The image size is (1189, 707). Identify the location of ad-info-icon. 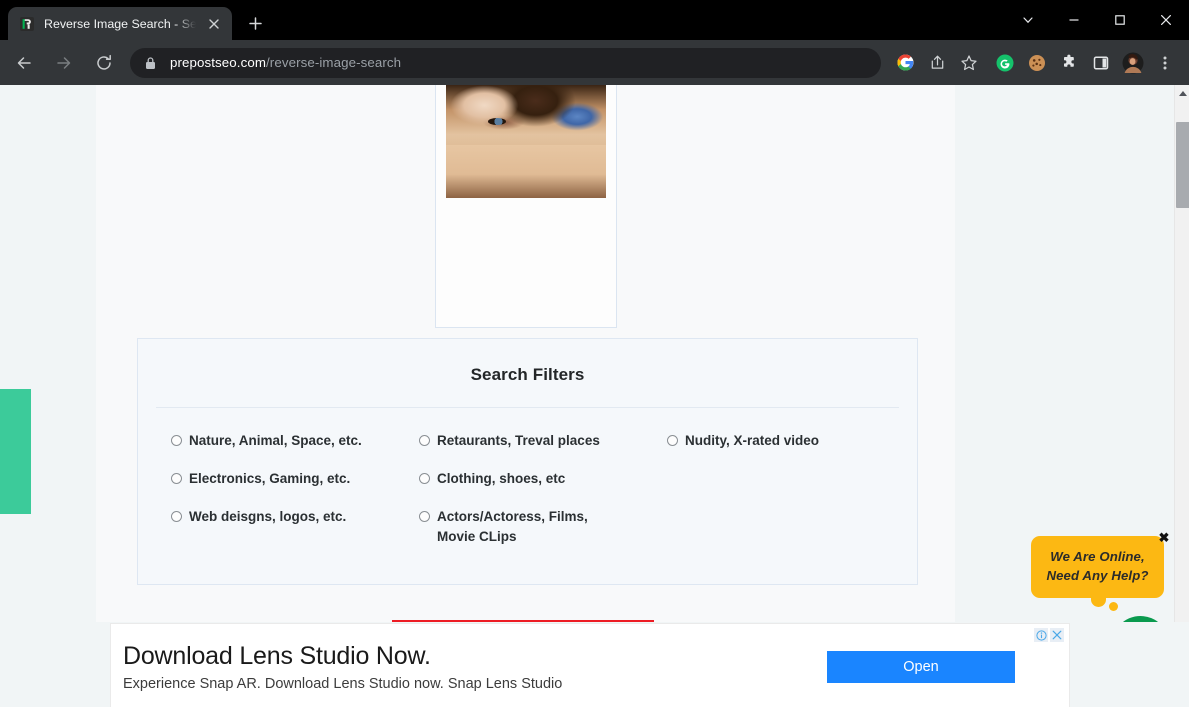
(1041, 635).